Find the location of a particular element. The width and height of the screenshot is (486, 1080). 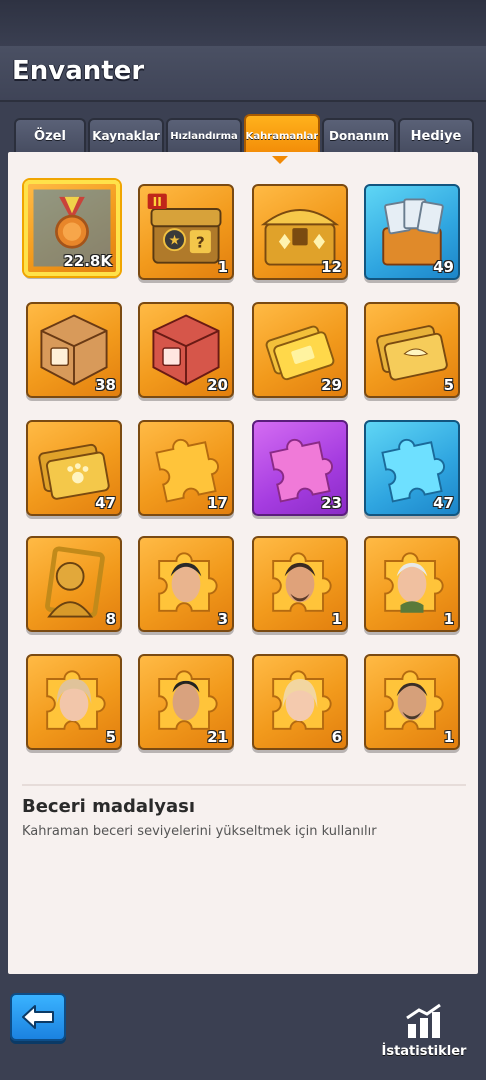

bar-chart-icon is located at coordinates (423, 1020).